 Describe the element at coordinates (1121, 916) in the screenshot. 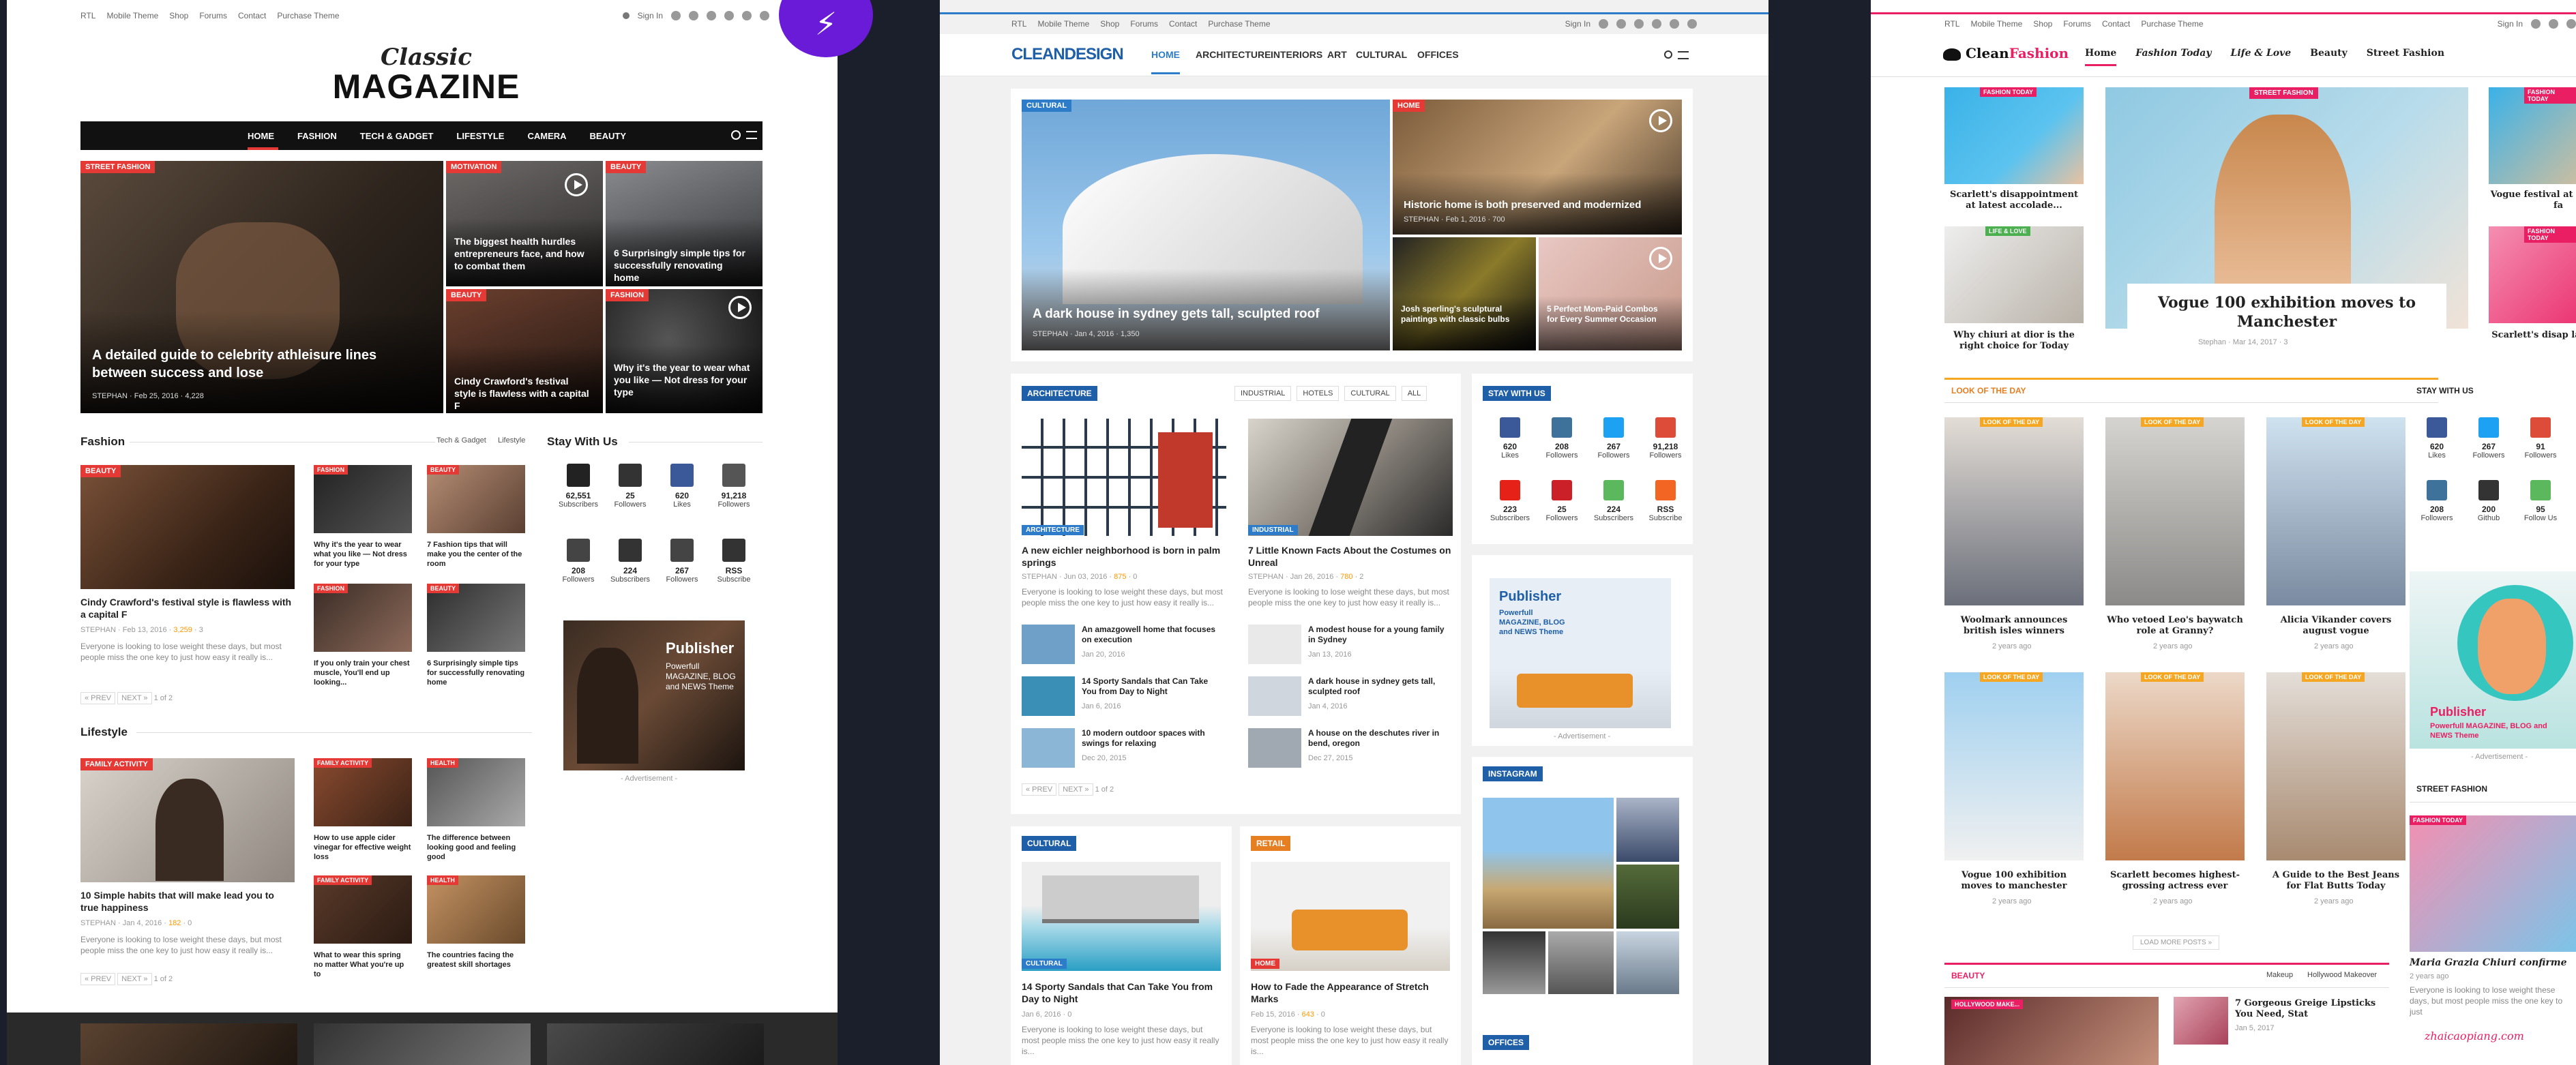

I see `cultural-image` at that location.